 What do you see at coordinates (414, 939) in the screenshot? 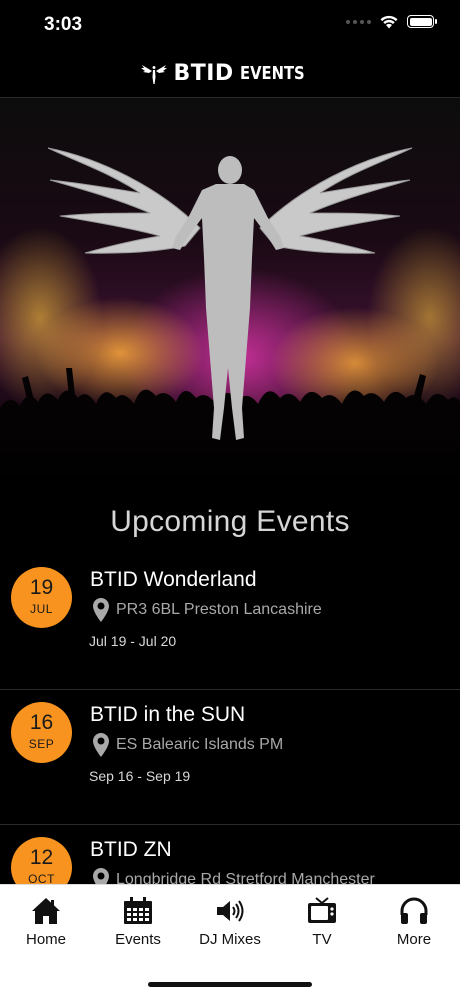
I see `tab-label: More` at bounding box center [414, 939].